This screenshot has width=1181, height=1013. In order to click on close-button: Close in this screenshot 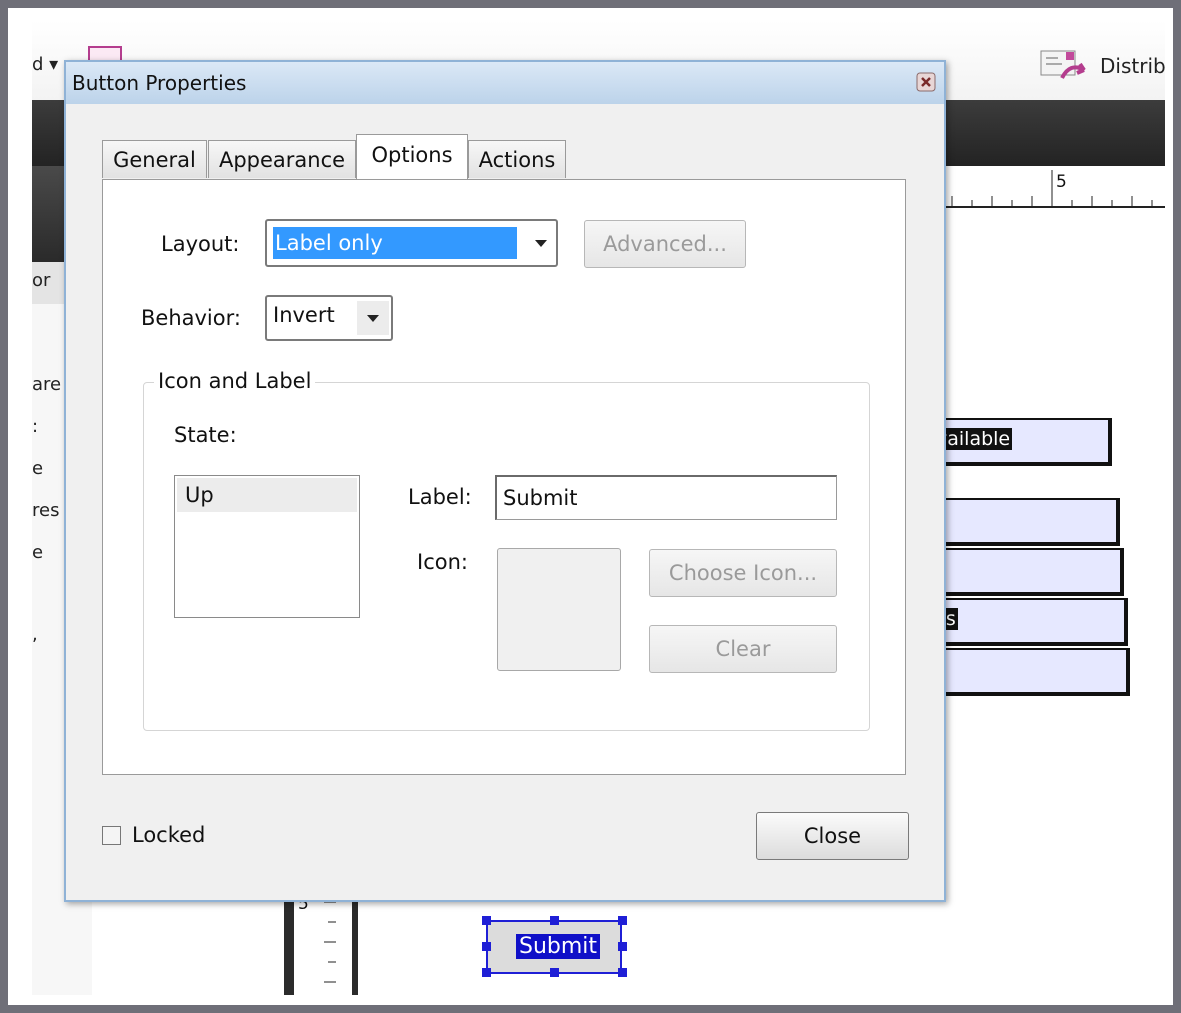, I will do `click(832, 836)`.